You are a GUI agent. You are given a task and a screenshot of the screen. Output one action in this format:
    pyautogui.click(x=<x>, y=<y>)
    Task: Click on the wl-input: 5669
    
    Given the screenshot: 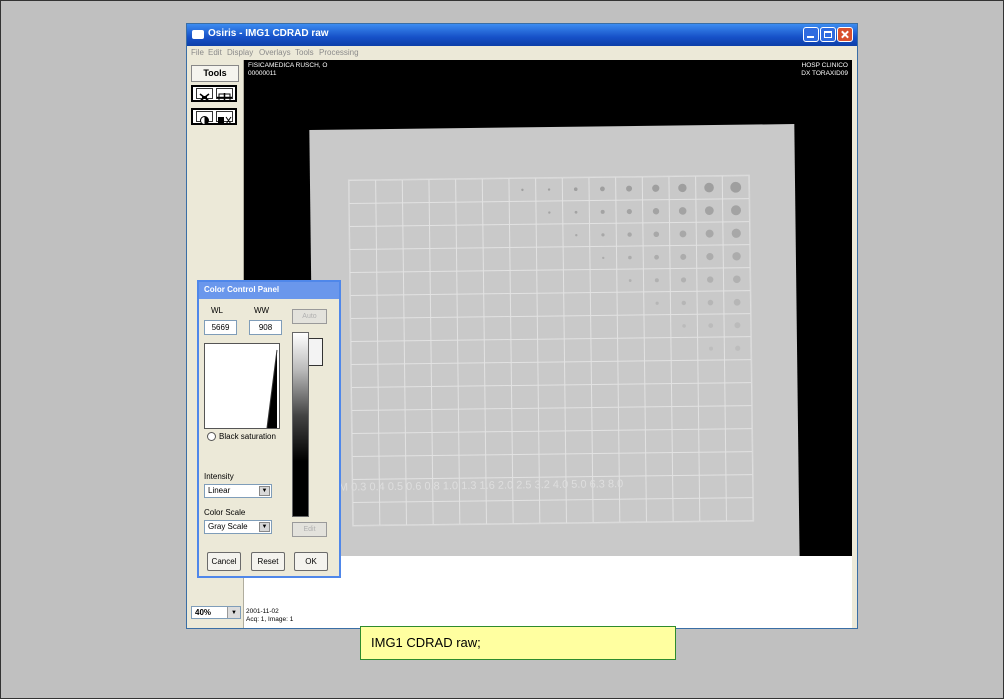 What is the action you would take?
    pyautogui.click(x=220, y=327)
    